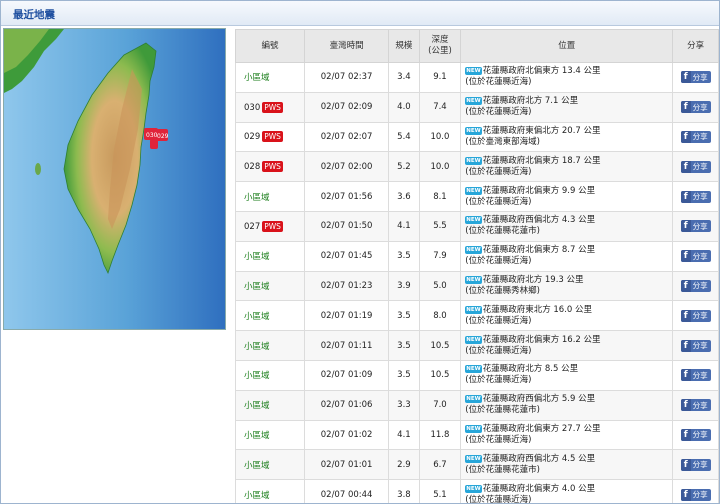 This screenshot has width=720, height=504. I want to click on cell-location: NEW 花蓮縣政府北偏東方 9.9 公里 (位於花蓮縣近海), so click(567, 196).